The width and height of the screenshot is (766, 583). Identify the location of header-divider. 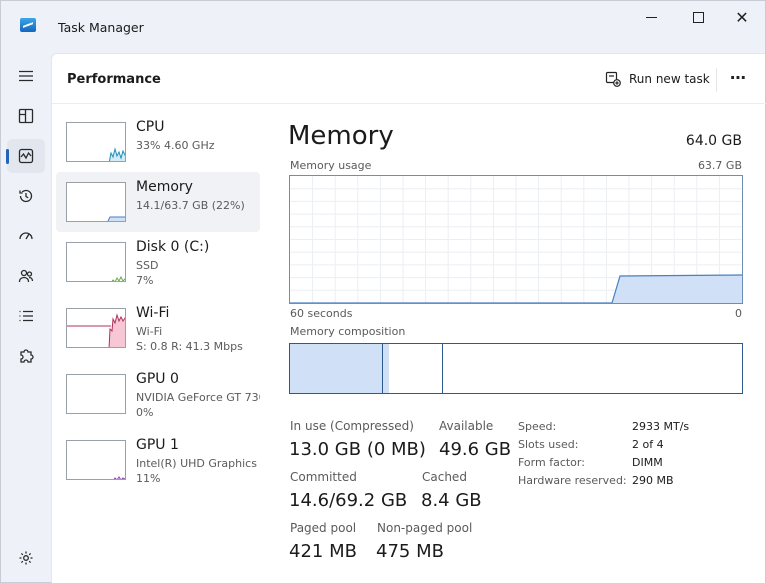
(716, 80).